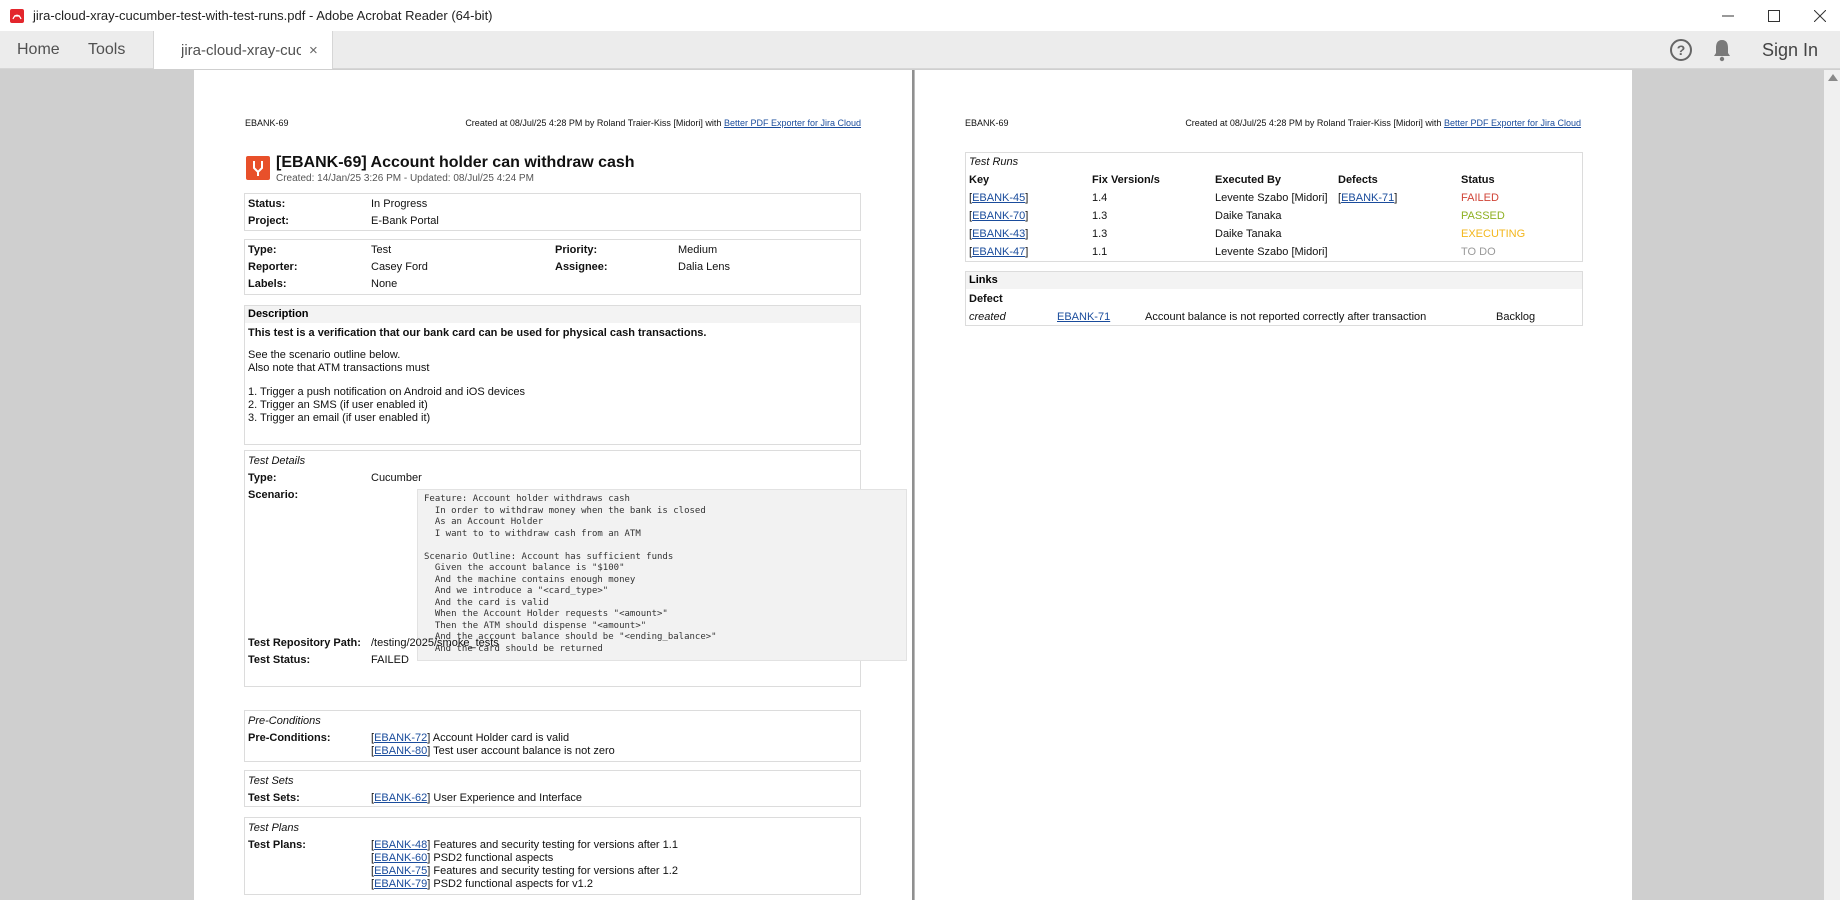 This screenshot has width=1840, height=900. I want to click on run-key: [EBANK-43], so click(999, 234).